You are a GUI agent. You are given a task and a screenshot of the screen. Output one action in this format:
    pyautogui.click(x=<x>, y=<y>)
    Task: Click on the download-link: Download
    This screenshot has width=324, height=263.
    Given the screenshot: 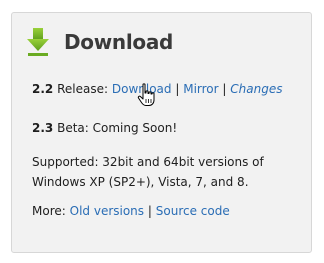 What is the action you would take?
    pyautogui.click(x=142, y=89)
    